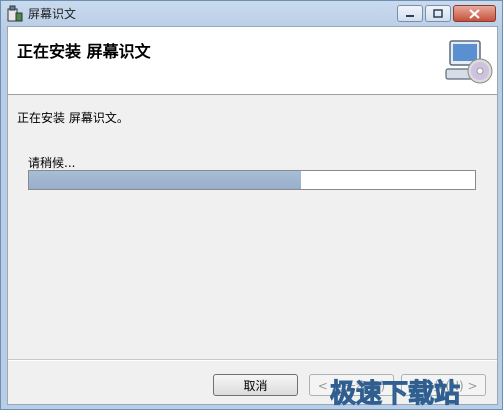 This screenshot has height=410, width=503. I want to click on progress-bar, so click(252, 180).